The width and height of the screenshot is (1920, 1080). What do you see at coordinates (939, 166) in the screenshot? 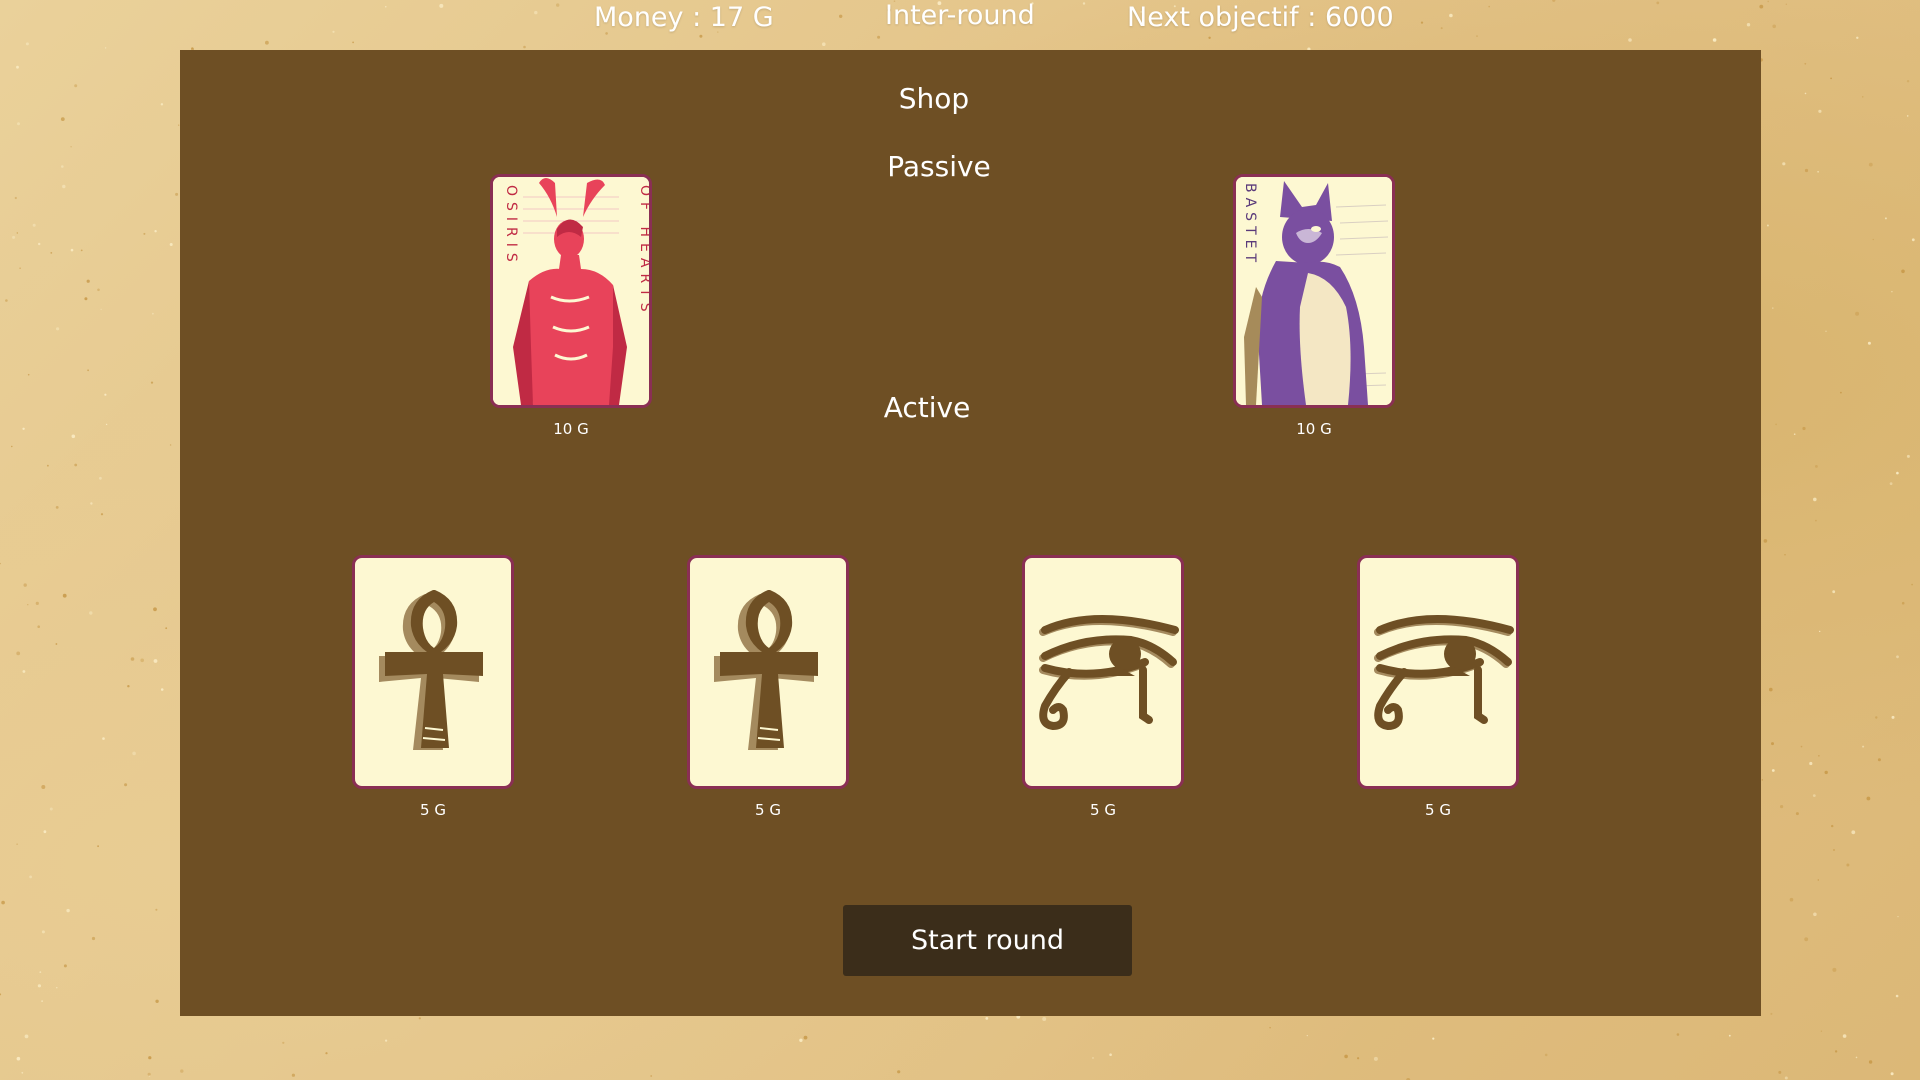
I see `passive-section-title: Passive` at bounding box center [939, 166].